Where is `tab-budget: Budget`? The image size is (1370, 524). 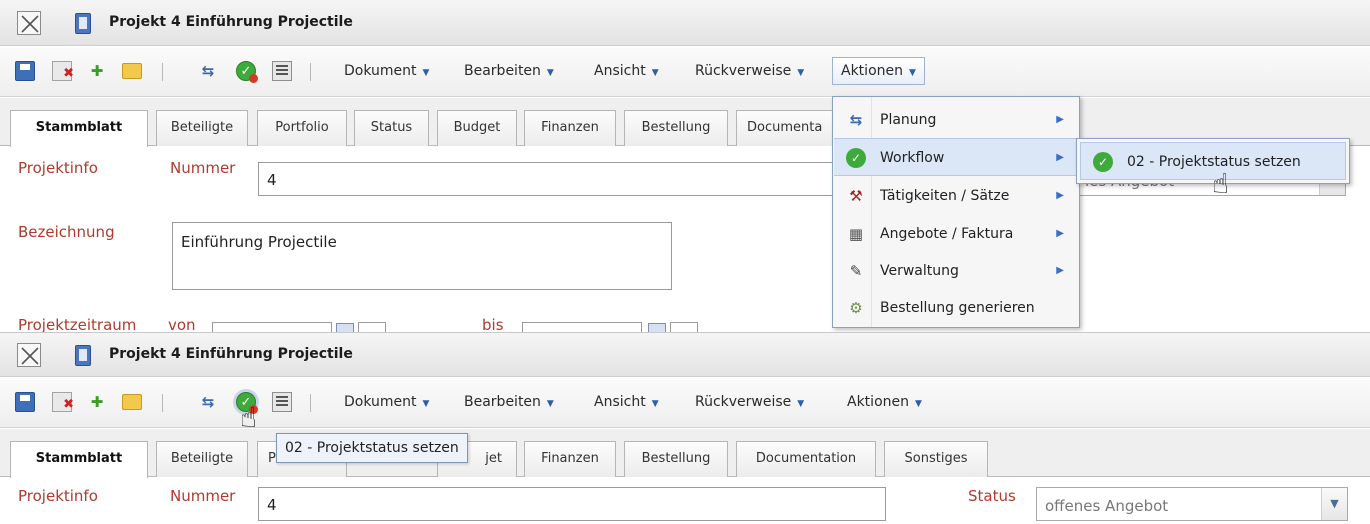
tab-budget: Budget is located at coordinates (477, 128).